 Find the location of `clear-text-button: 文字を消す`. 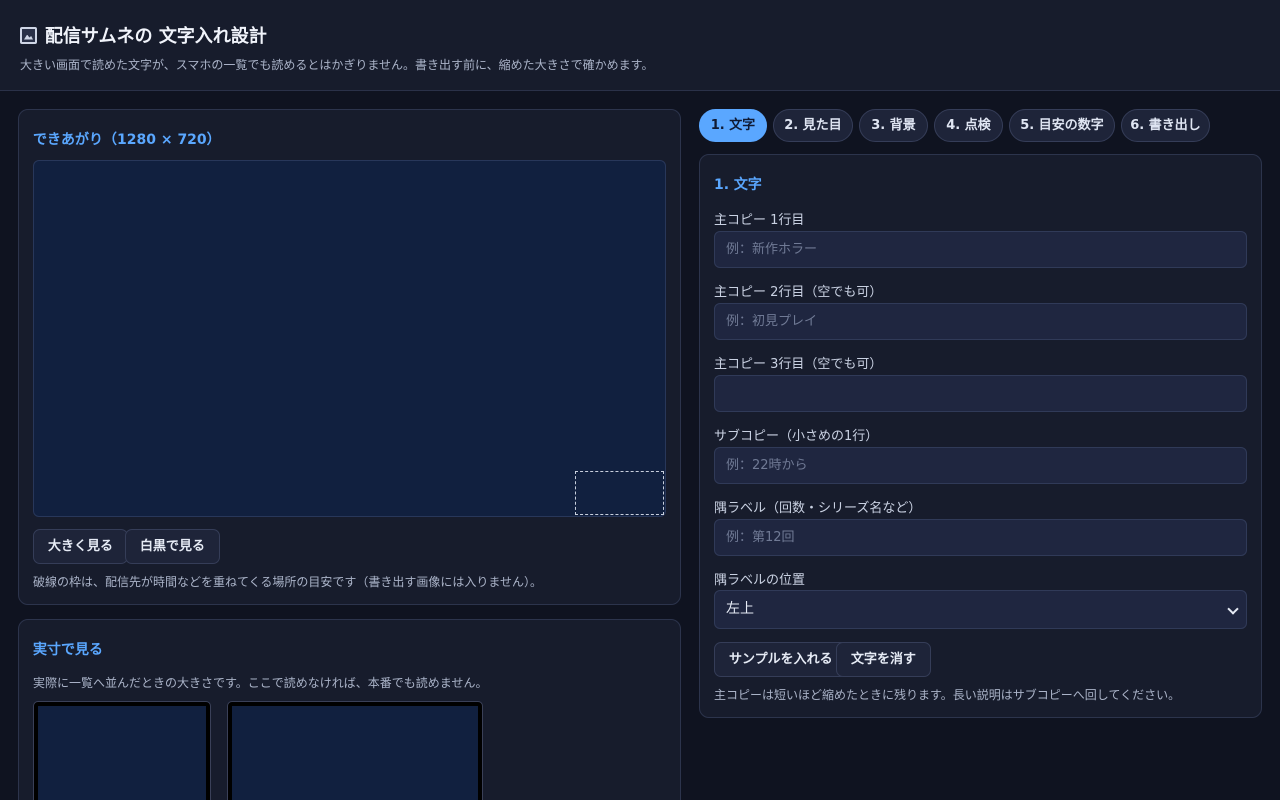

clear-text-button: 文字を消す is located at coordinates (884, 659).